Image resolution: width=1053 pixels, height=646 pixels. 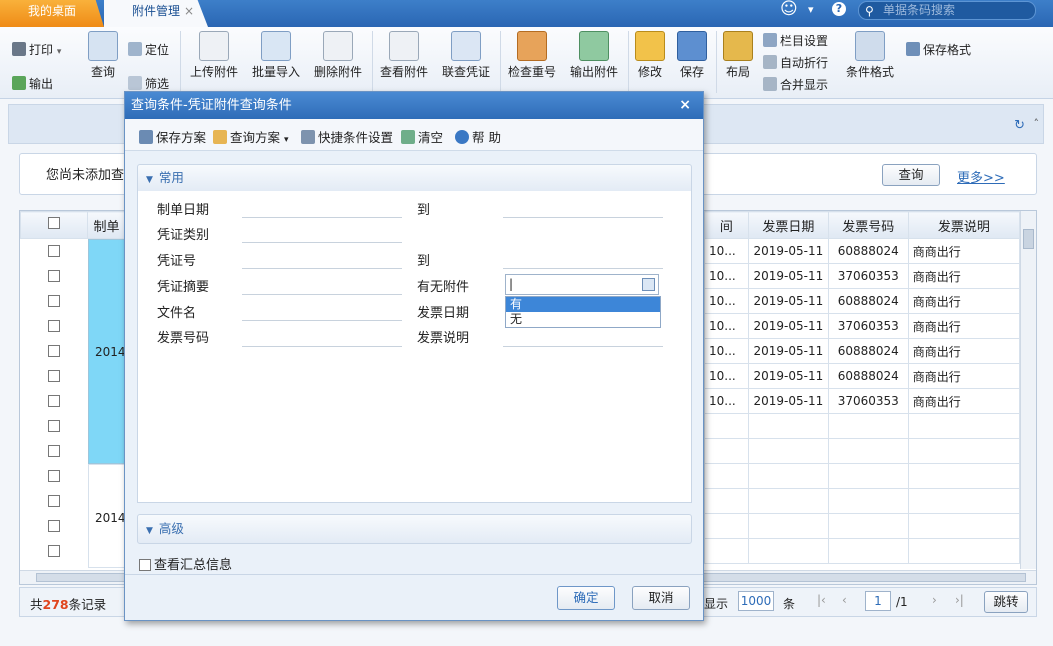 What do you see at coordinates (844, 600) in the screenshot?
I see `prev-page-icon: ‹` at bounding box center [844, 600].